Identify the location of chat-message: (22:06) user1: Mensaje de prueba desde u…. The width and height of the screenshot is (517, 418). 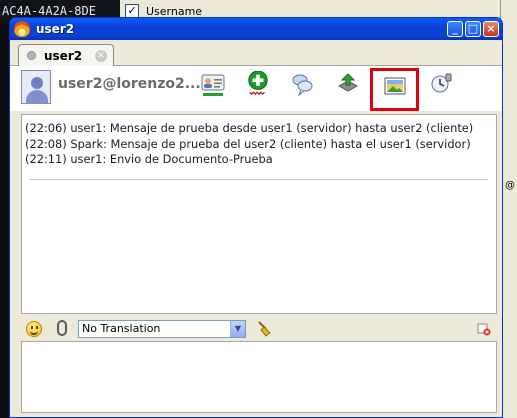
(249, 128).